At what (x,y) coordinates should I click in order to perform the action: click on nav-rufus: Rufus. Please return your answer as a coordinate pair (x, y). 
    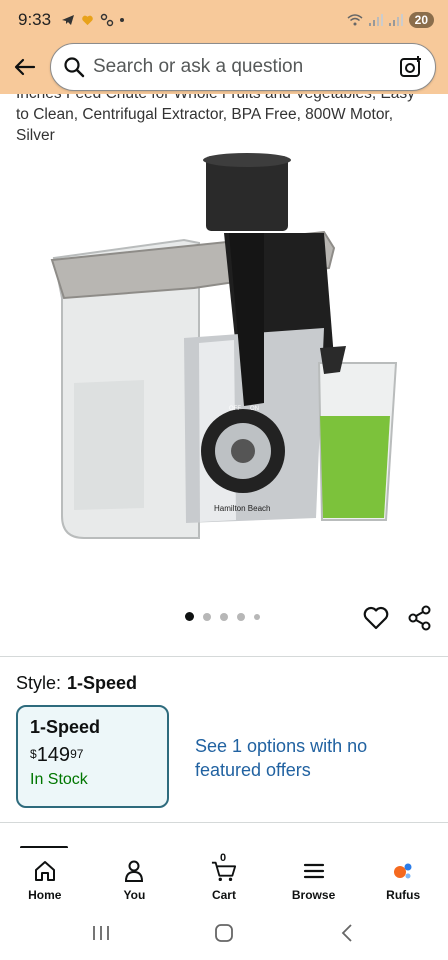
    Looking at the image, I should click on (403, 877).